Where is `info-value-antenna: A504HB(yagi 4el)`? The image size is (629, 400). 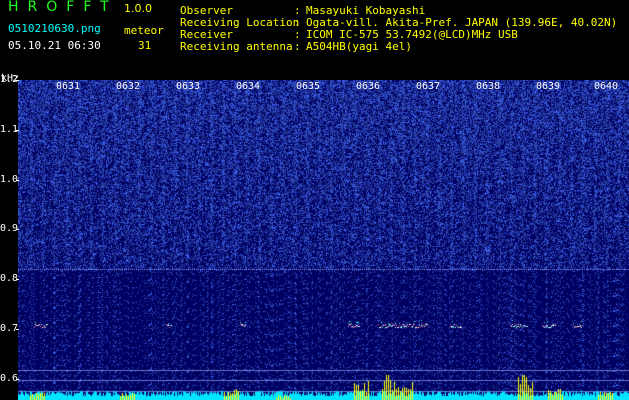 info-value-antenna: A504HB(yagi 4el) is located at coordinates (359, 46).